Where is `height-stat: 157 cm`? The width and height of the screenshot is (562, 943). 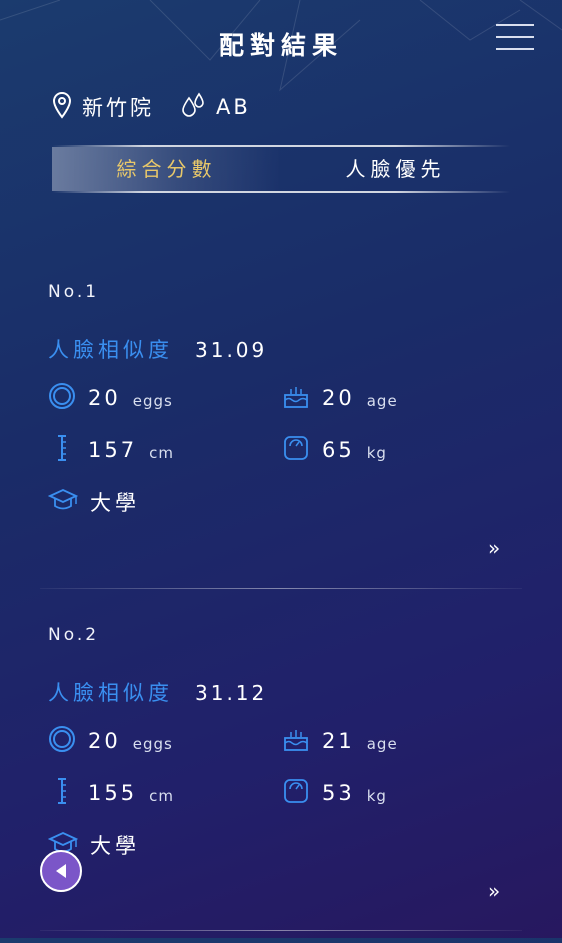 height-stat: 157 cm is located at coordinates (111, 450).